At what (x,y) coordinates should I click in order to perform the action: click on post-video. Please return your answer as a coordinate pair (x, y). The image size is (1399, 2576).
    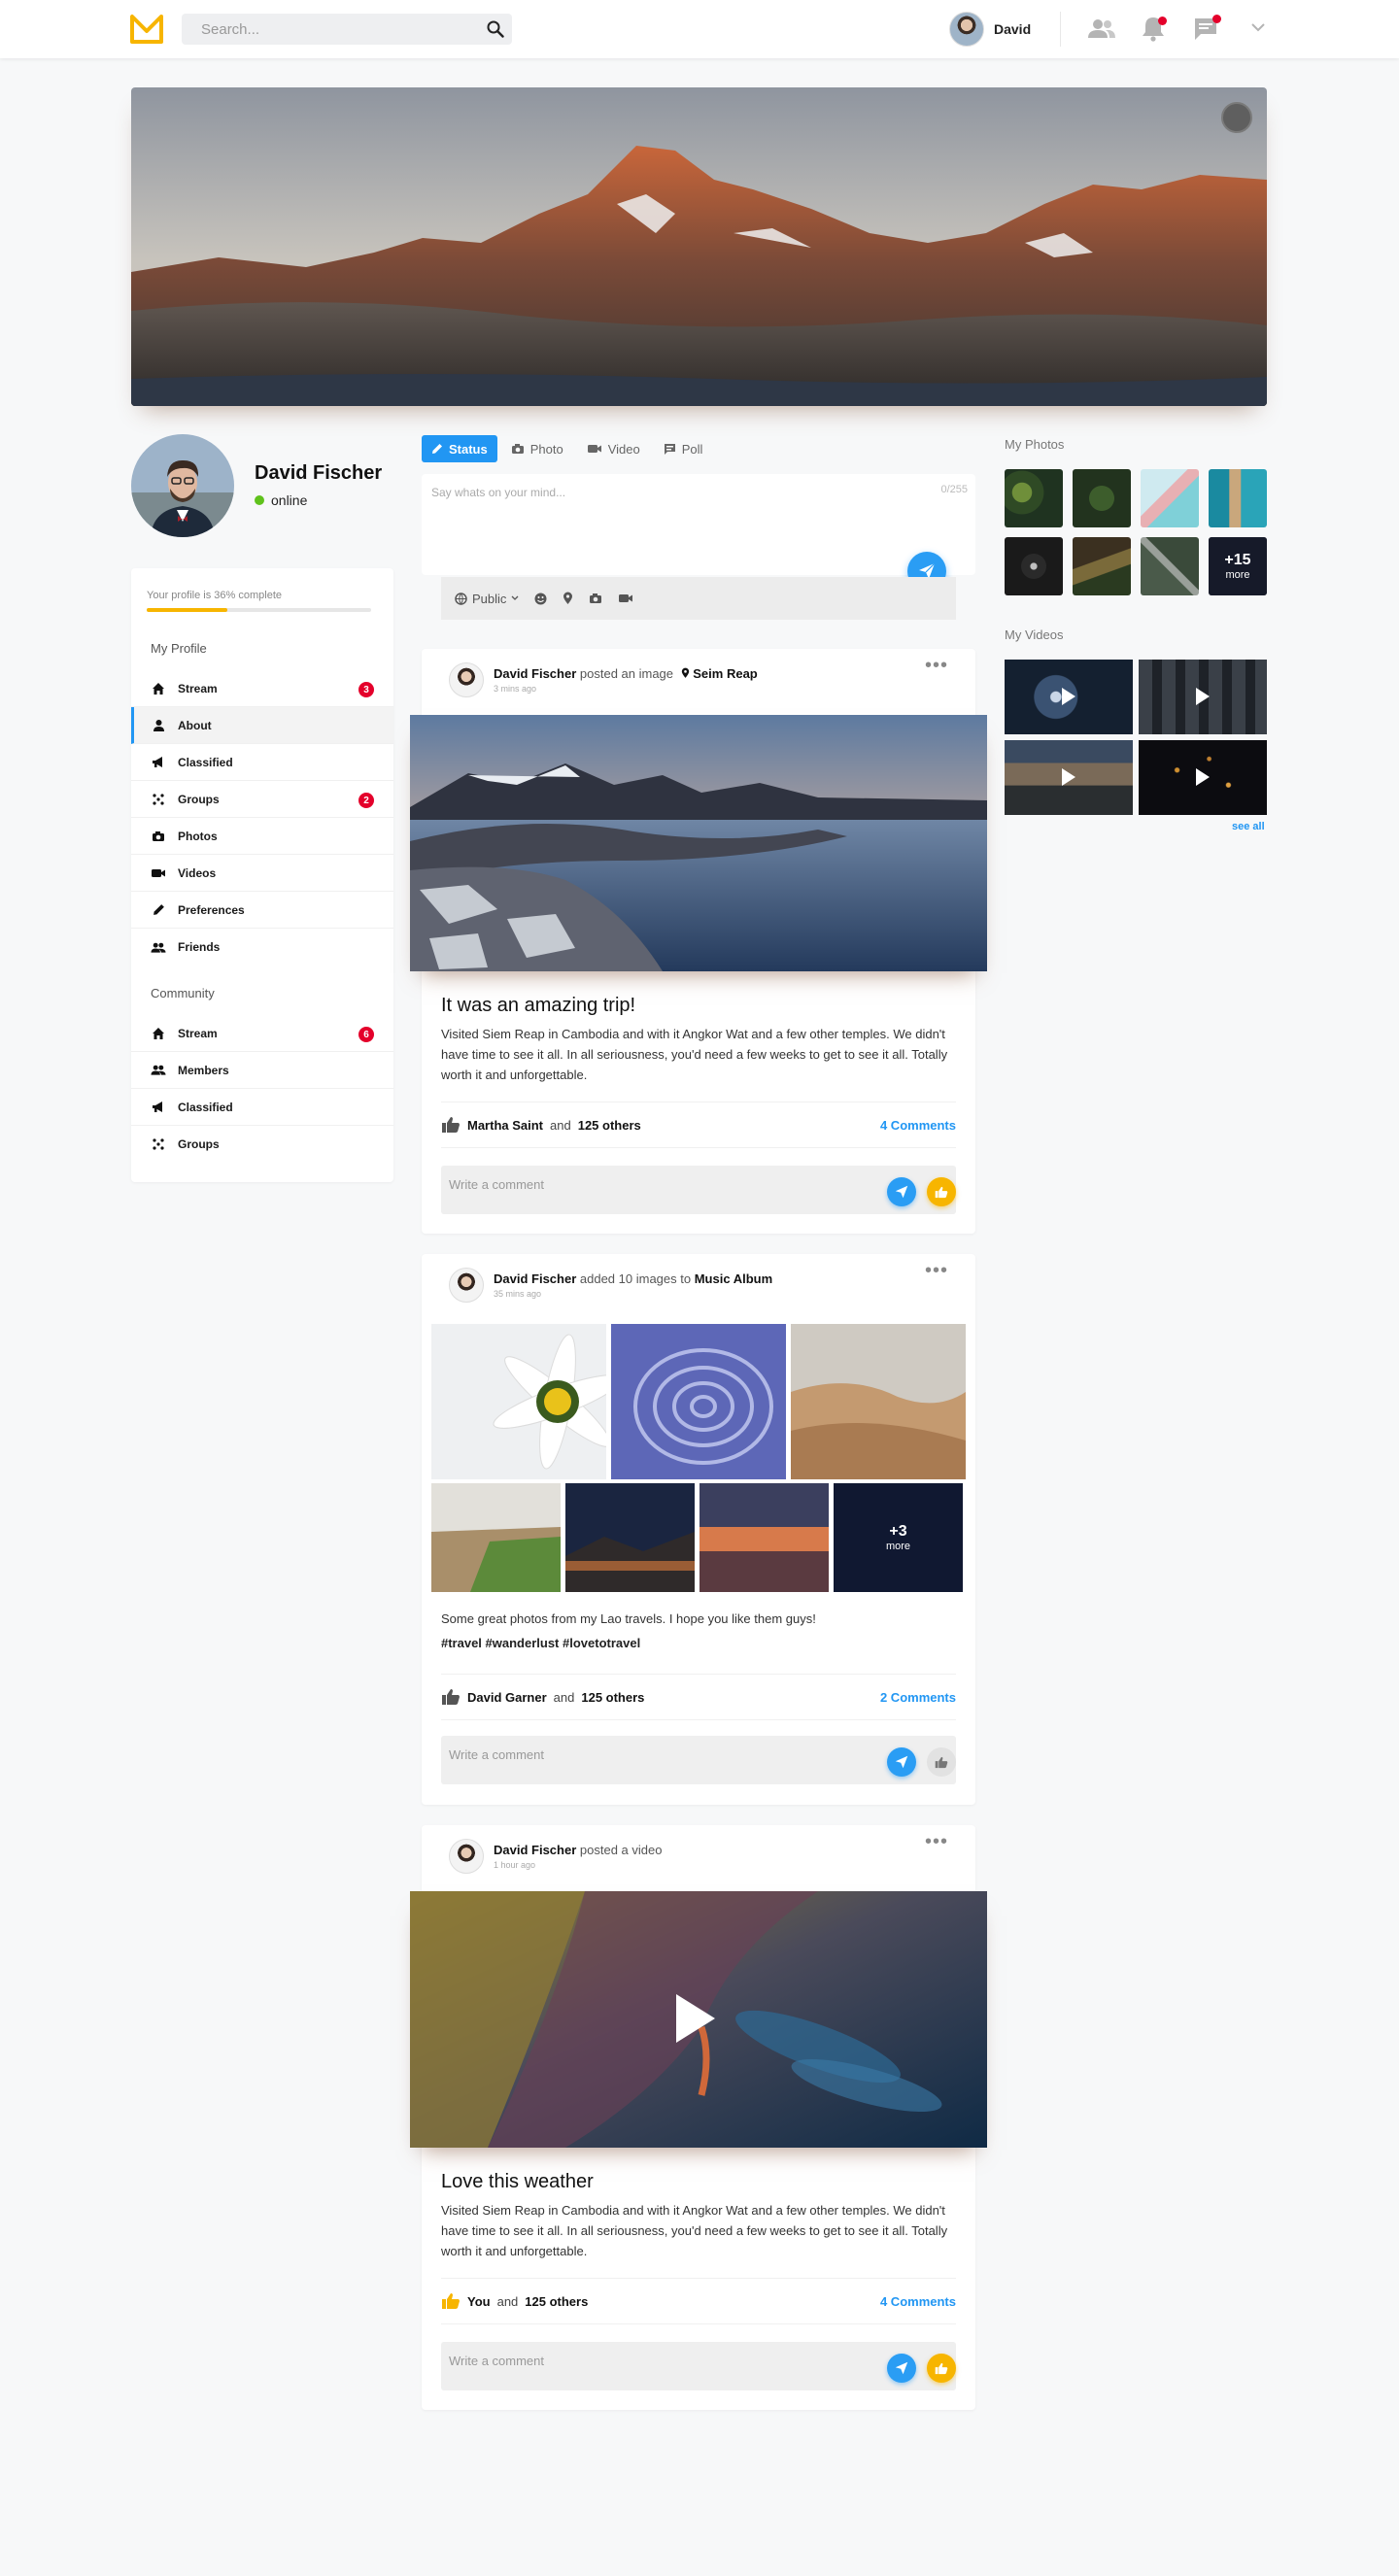
    Looking at the image, I should click on (698, 2019).